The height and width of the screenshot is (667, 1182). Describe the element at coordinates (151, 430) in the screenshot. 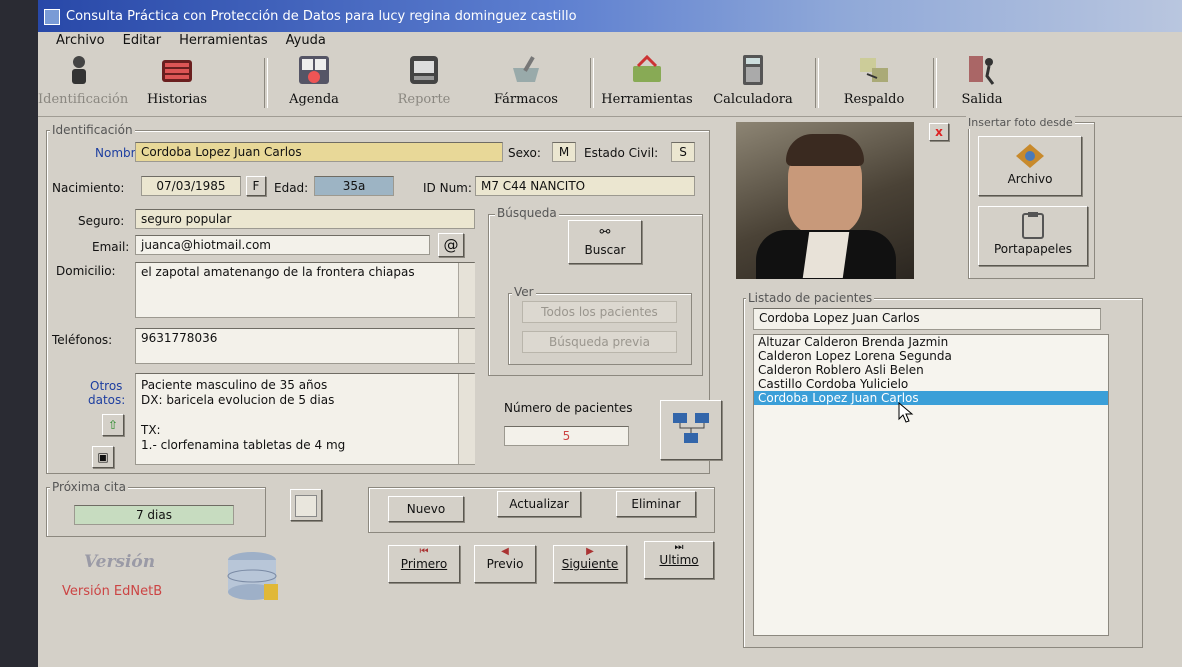

I see `otros-line: TX:` at that location.